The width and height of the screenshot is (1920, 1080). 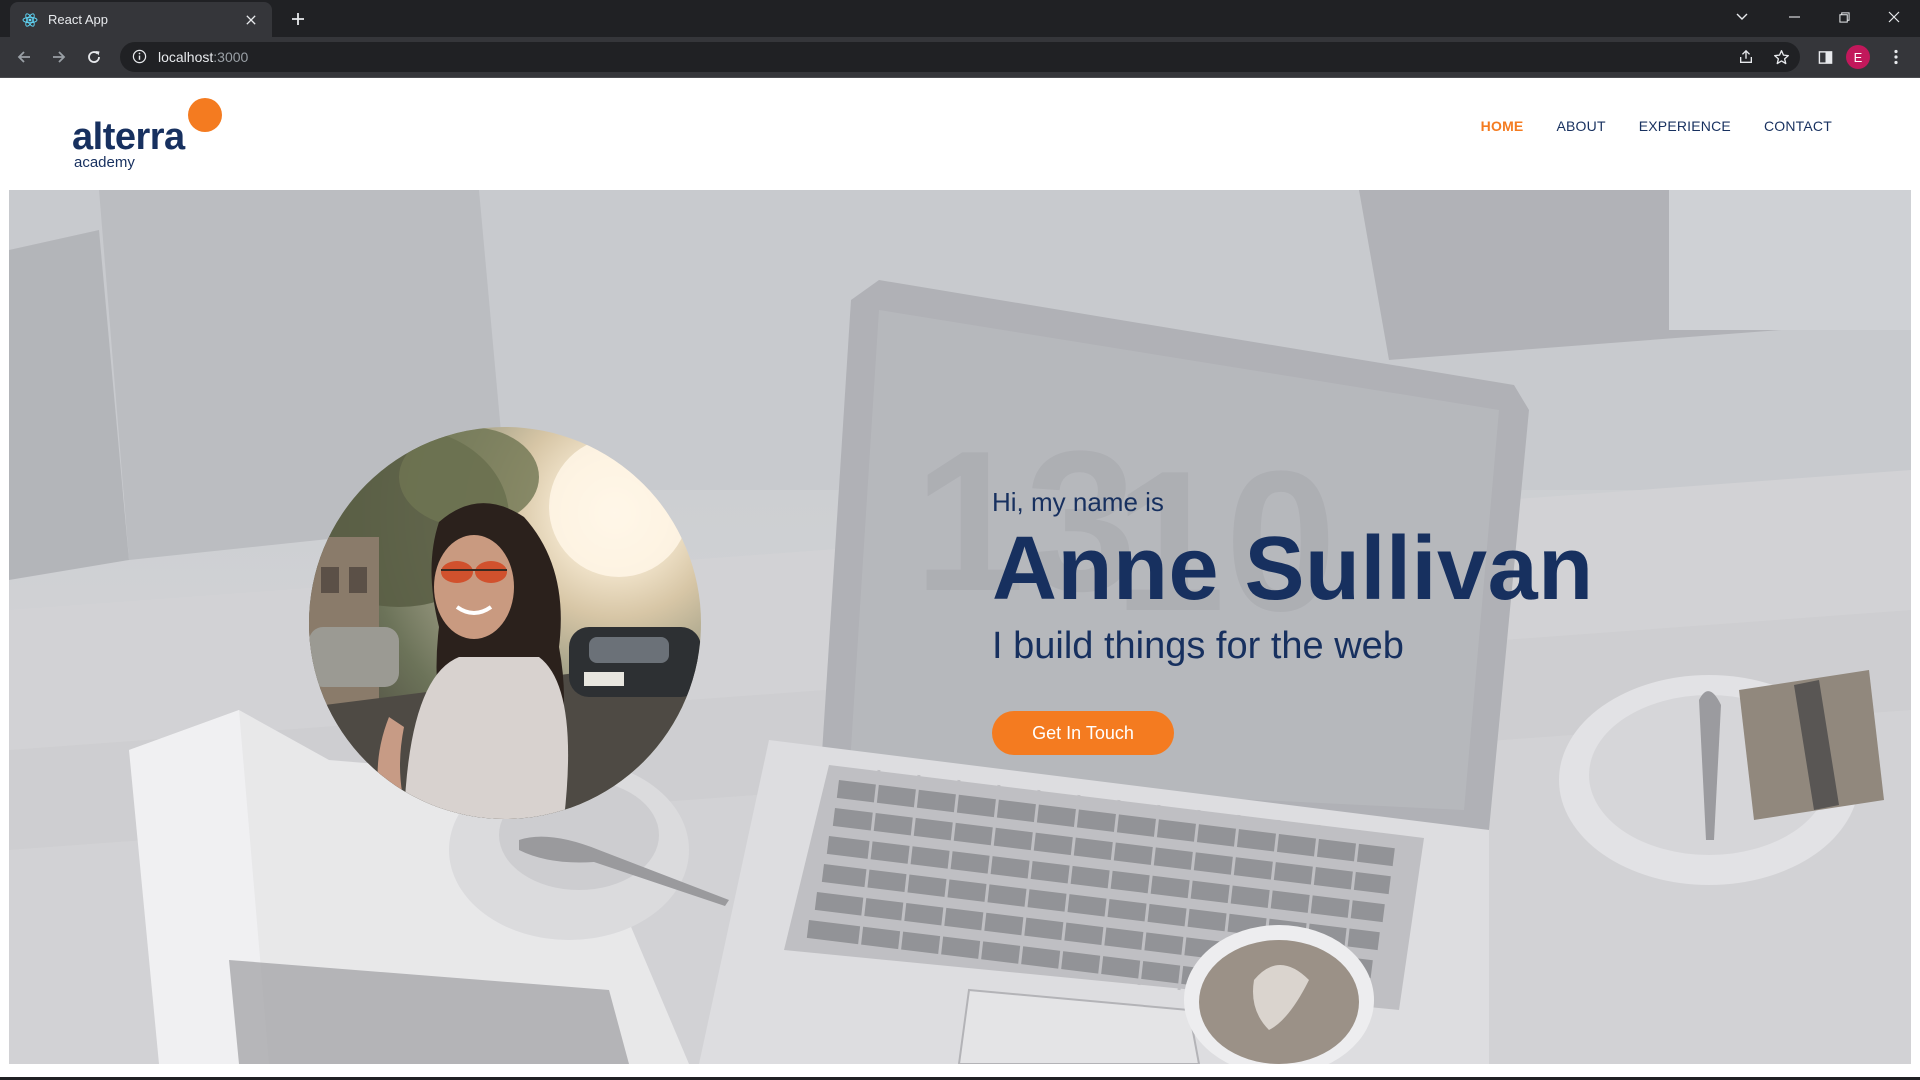 What do you see at coordinates (960, 18) in the screenshot?
I see `browser-tab-strip: React App` at bounding box center [960, 18].